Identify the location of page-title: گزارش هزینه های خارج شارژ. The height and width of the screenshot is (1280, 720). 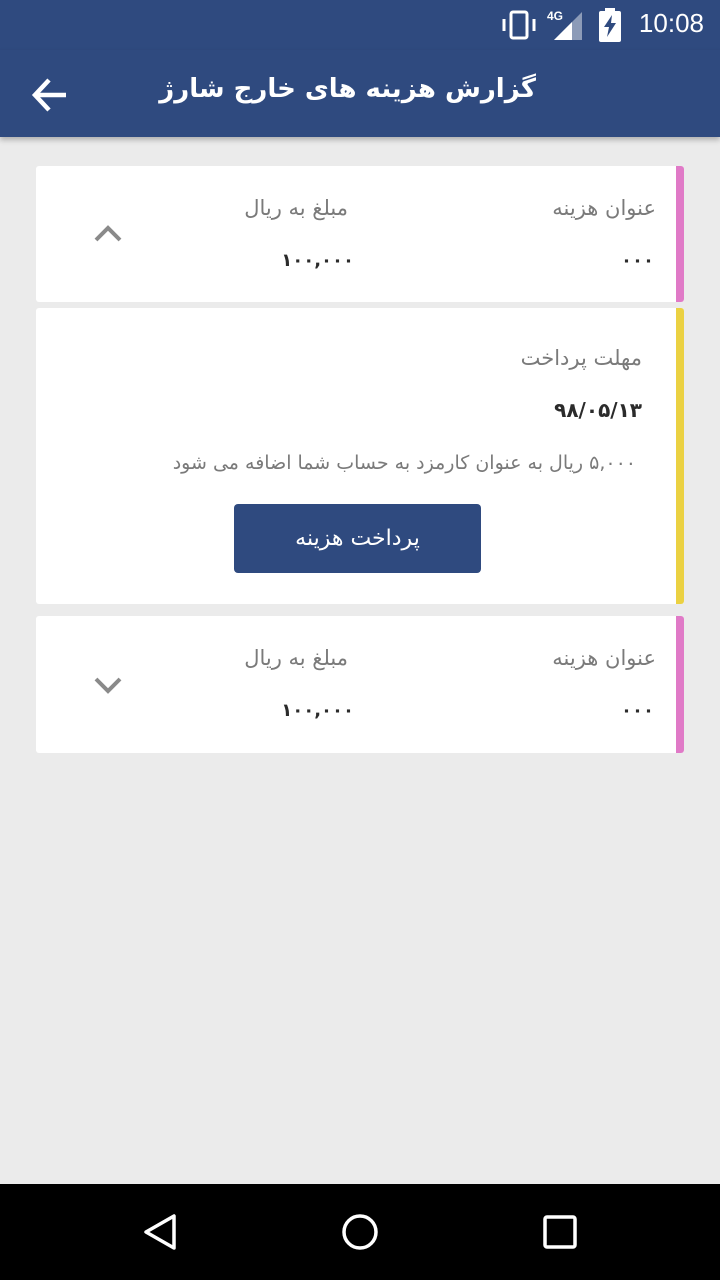
(347, 89).